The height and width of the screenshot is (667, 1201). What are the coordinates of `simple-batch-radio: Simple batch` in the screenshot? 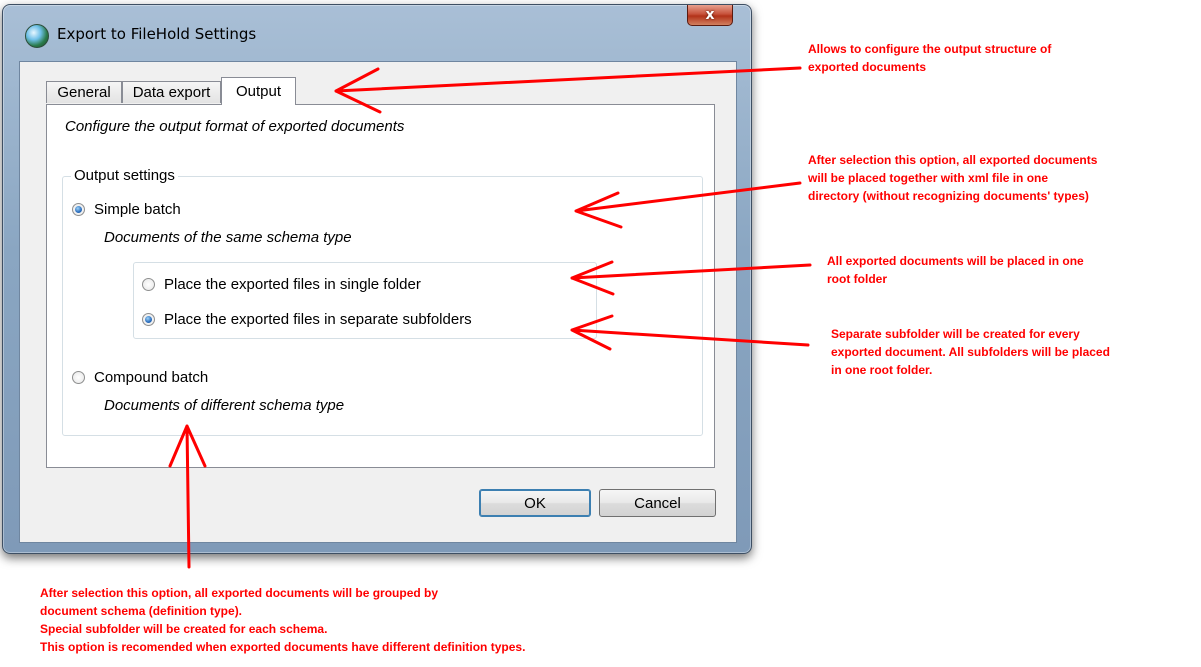 It's located at (126, 209).